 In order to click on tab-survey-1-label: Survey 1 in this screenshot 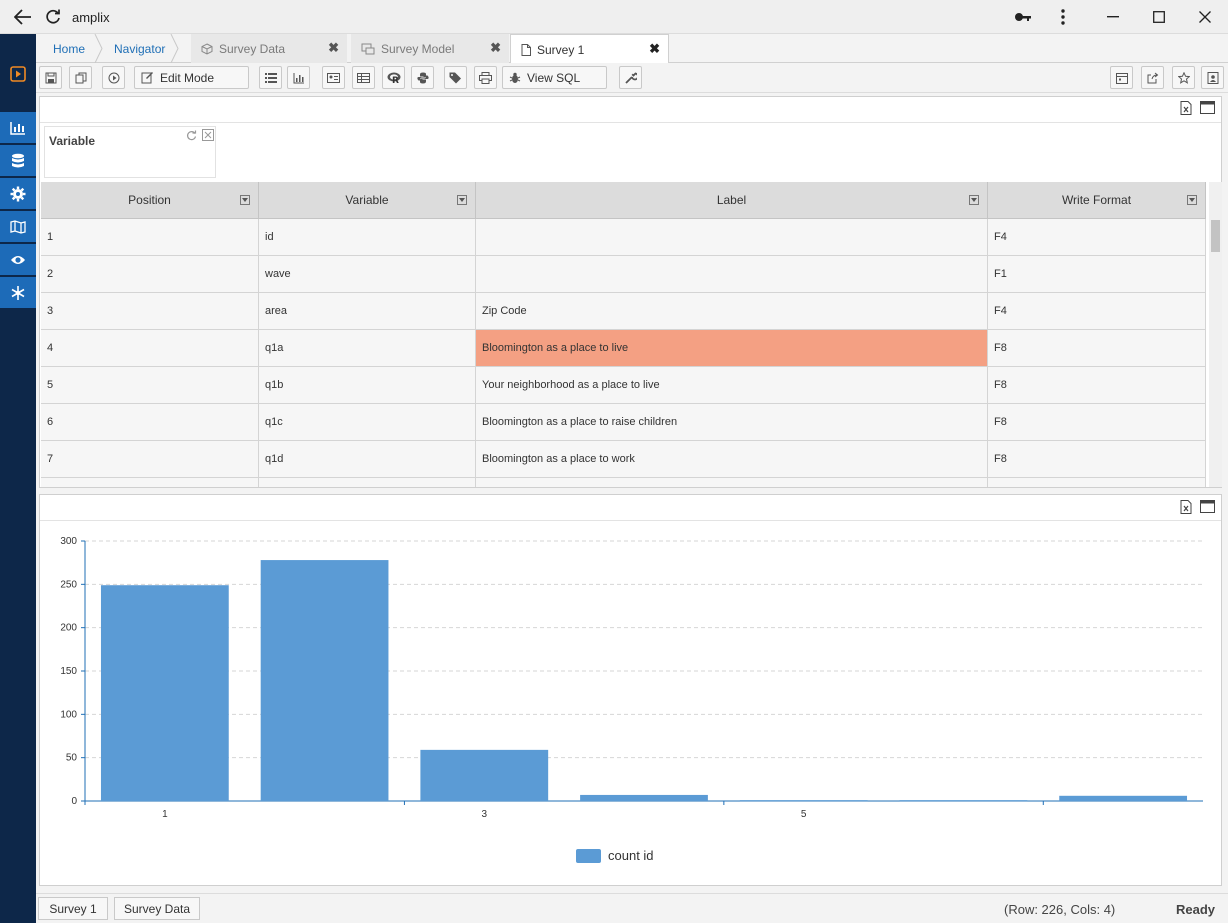, I will do `click(561, 49)`.